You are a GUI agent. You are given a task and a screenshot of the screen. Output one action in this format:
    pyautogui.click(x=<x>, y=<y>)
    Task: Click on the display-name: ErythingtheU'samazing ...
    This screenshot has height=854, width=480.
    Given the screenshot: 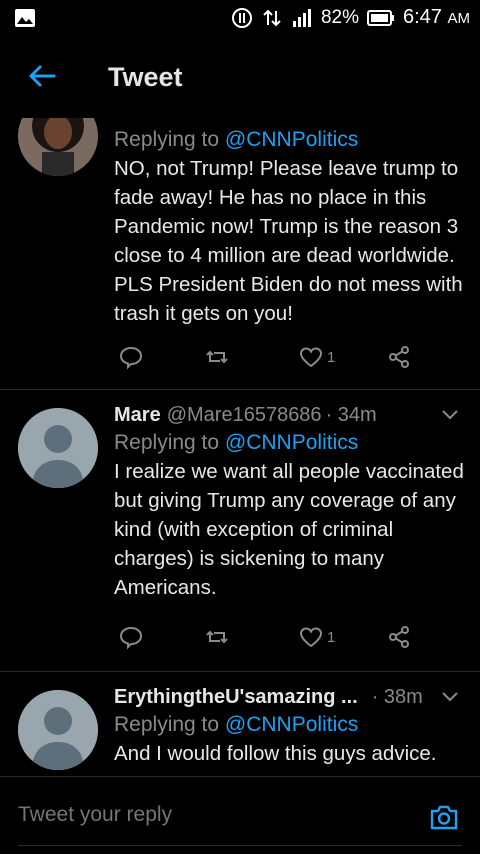 What is the action you would take?
    pyautogui.click(x=236, y=697)
    